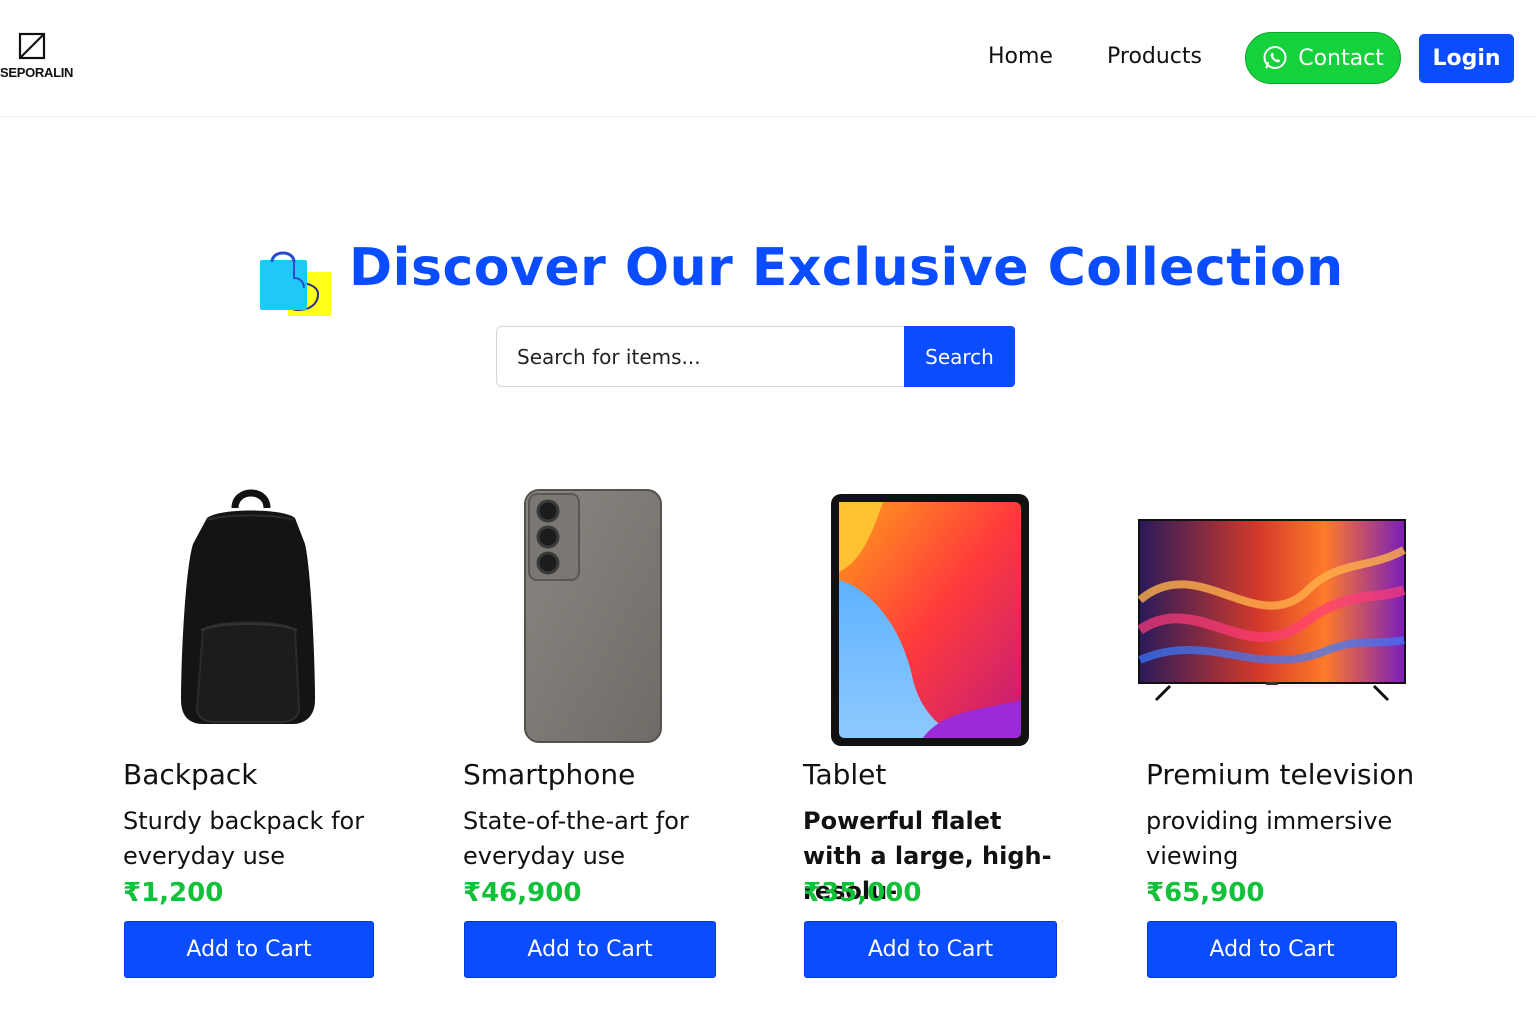 The image size is (1536, 1024). I want to click on product-name: Backpack, so click(190, 774).